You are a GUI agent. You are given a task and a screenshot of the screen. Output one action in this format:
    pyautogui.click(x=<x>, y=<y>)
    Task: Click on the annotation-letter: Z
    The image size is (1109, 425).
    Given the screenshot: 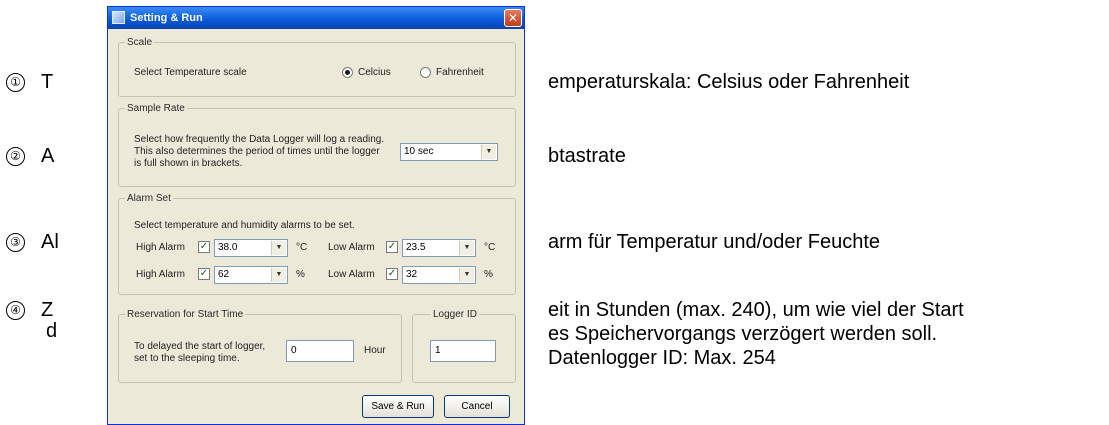 What is the action you would take?
    pyautogui.click(x=47, y=310)
    